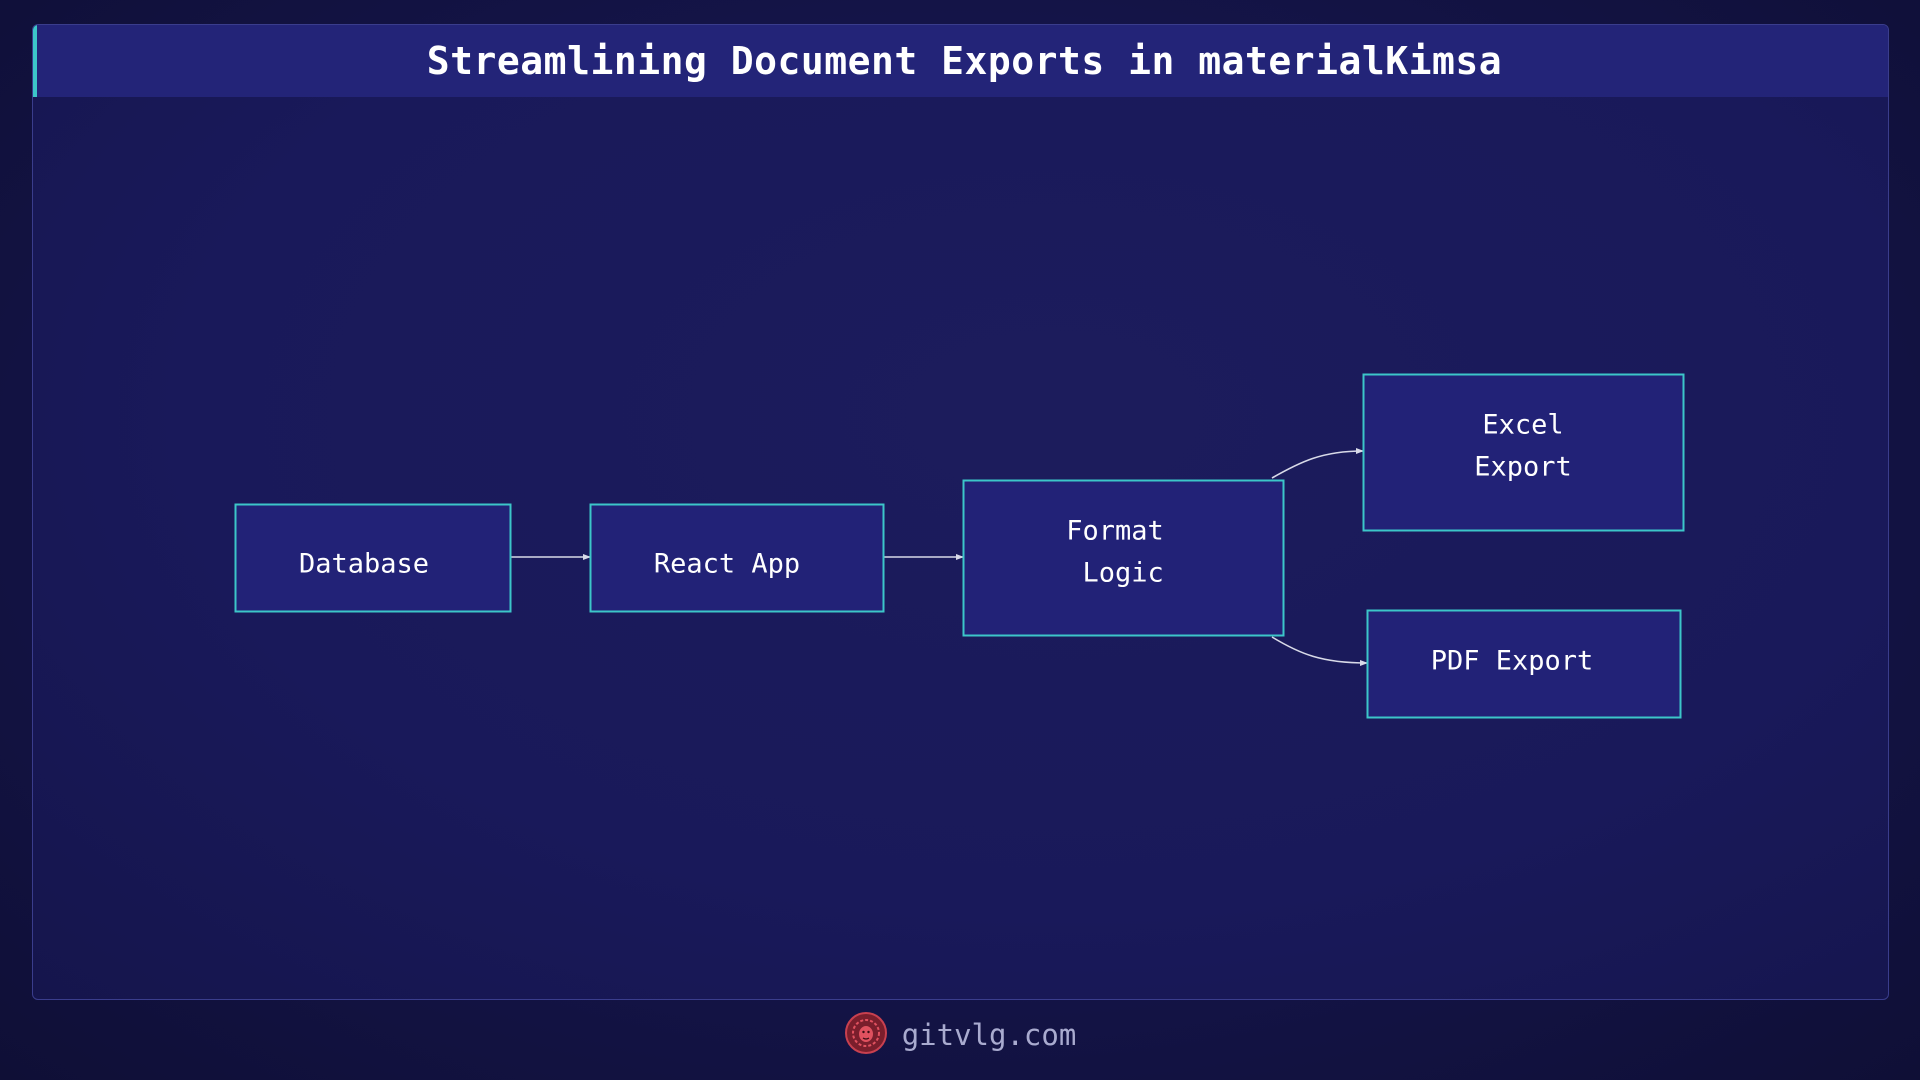 Image resolution: width=1920 pixels, height=1080 pixels. Describe the element at coordinates (1317, 463) in the screenshot. I see `edge-format-logic-to-excel-export` at that location.